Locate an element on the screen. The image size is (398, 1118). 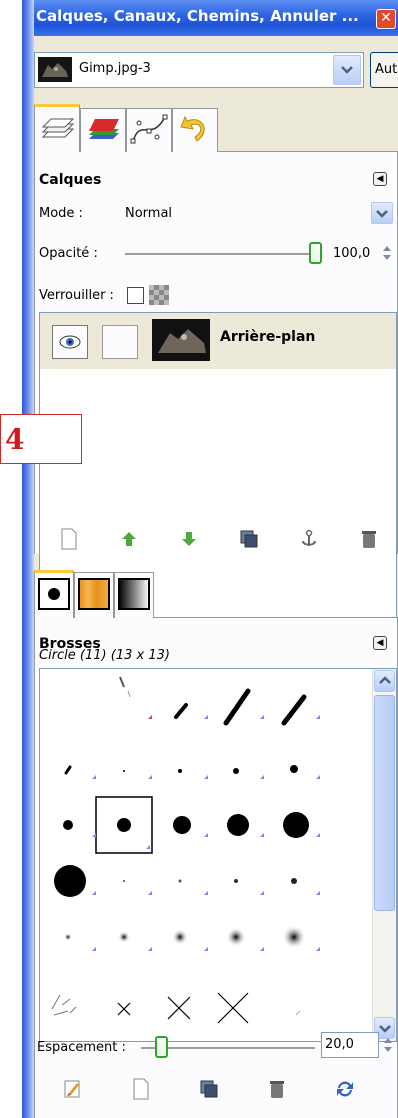
layer-thumbnail is located at coordinates (181, 340).